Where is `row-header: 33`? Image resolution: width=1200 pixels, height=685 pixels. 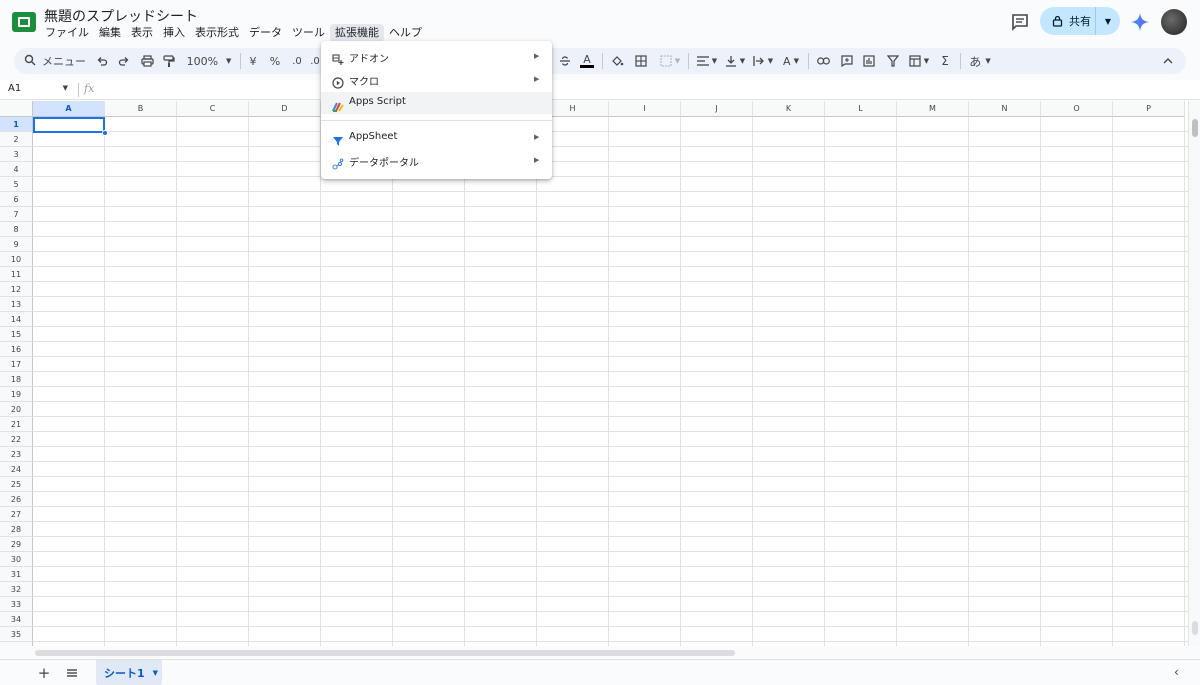
row-header: 33 is located at coordinates (16, 604).